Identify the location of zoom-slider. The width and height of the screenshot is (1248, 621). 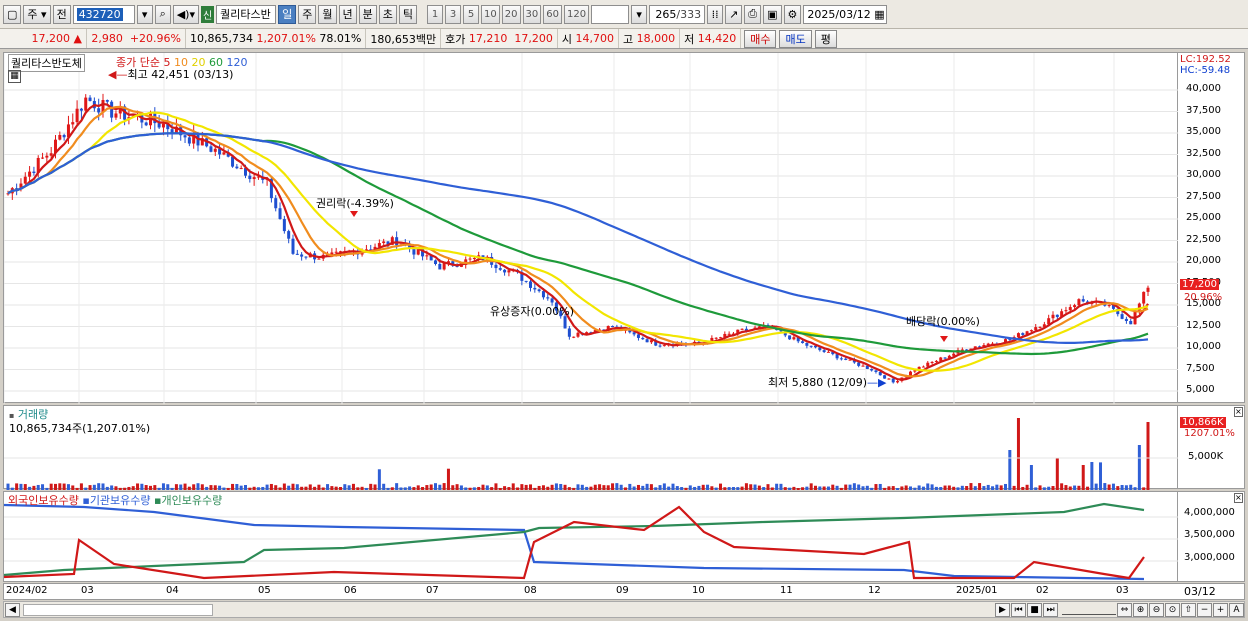
(1089, 610).